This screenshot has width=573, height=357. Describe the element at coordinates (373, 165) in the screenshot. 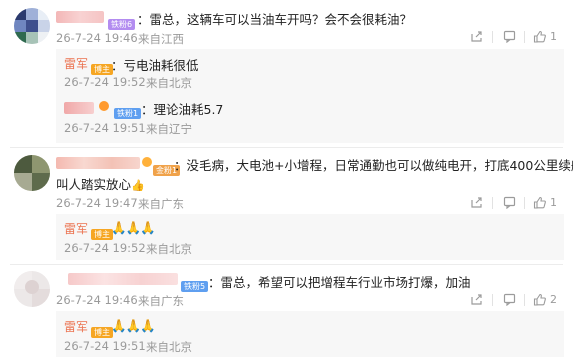

I see `comment-text-line1: ：没毛病，大电池+小增程，日常通勤也可以做纯电开，打底400公里续航` at that location.